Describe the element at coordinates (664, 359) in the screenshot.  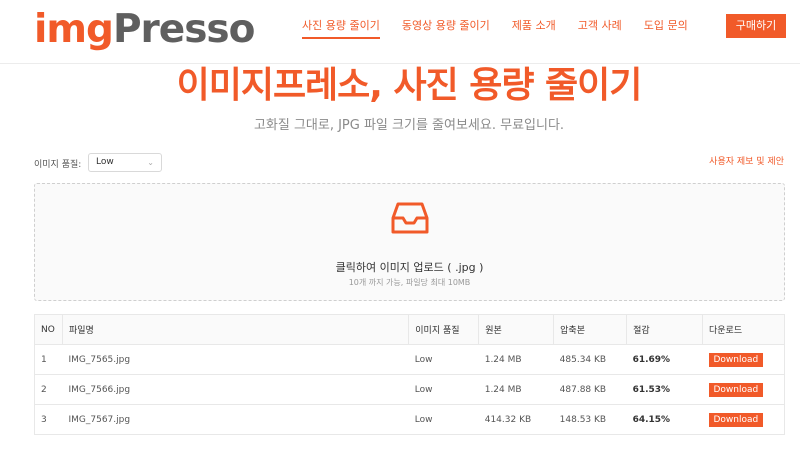
I see `saving-percent: 61.69%` at that location.